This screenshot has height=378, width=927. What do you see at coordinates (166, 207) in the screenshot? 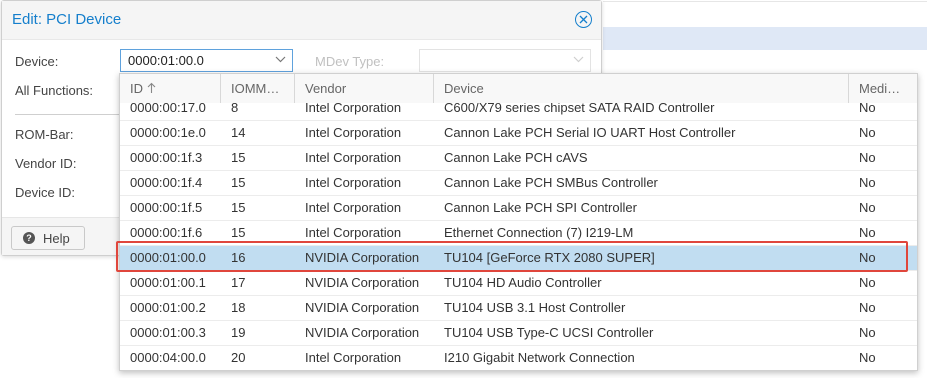
I see `cell-id: 0000:00:1f.5` at bounding box center [166, 207].